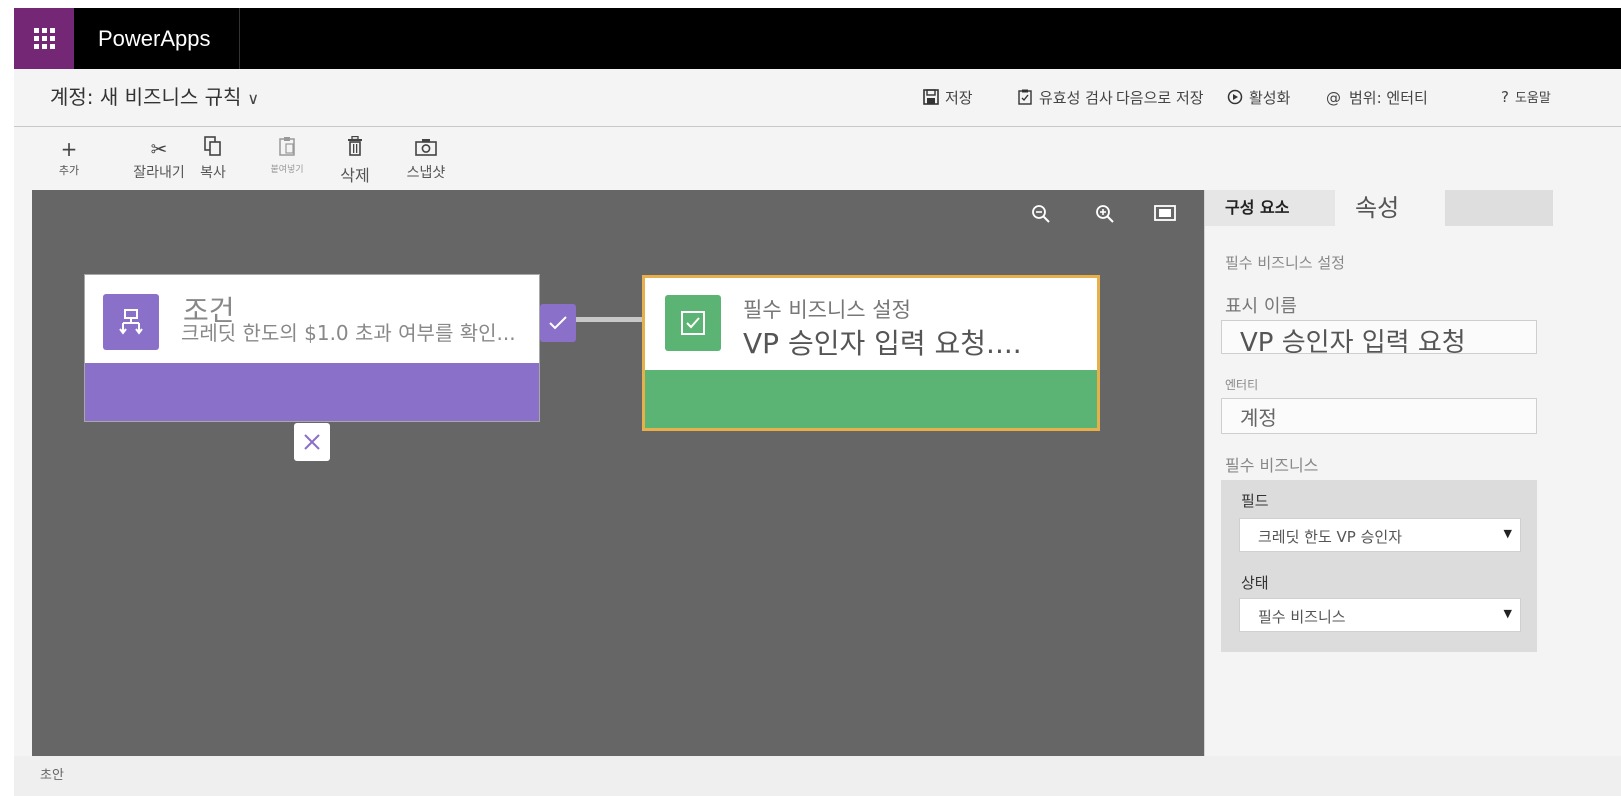 This screenshot has height=796, width=1621. Describe the element at coordinates (1076, 98) in the screenshot. I see `validate-label: 유효성 검사` at that location.